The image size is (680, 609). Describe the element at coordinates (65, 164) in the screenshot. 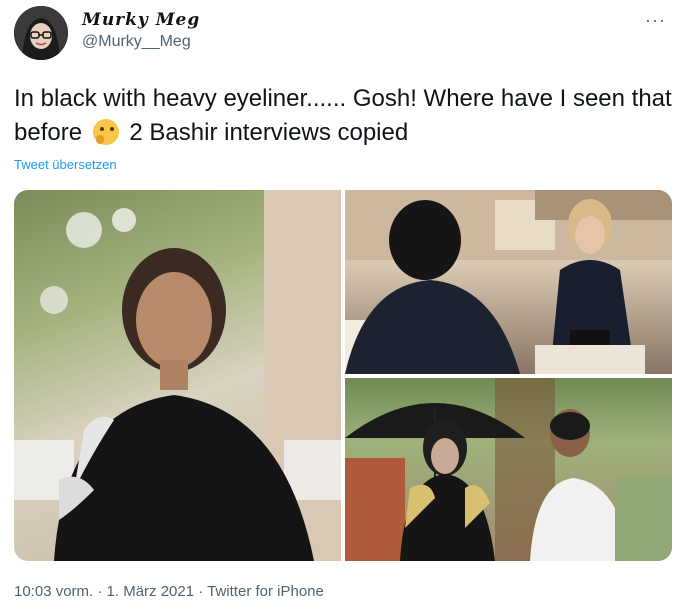

I see `translate-tweet-link: Tweet übersetzen` at that location.